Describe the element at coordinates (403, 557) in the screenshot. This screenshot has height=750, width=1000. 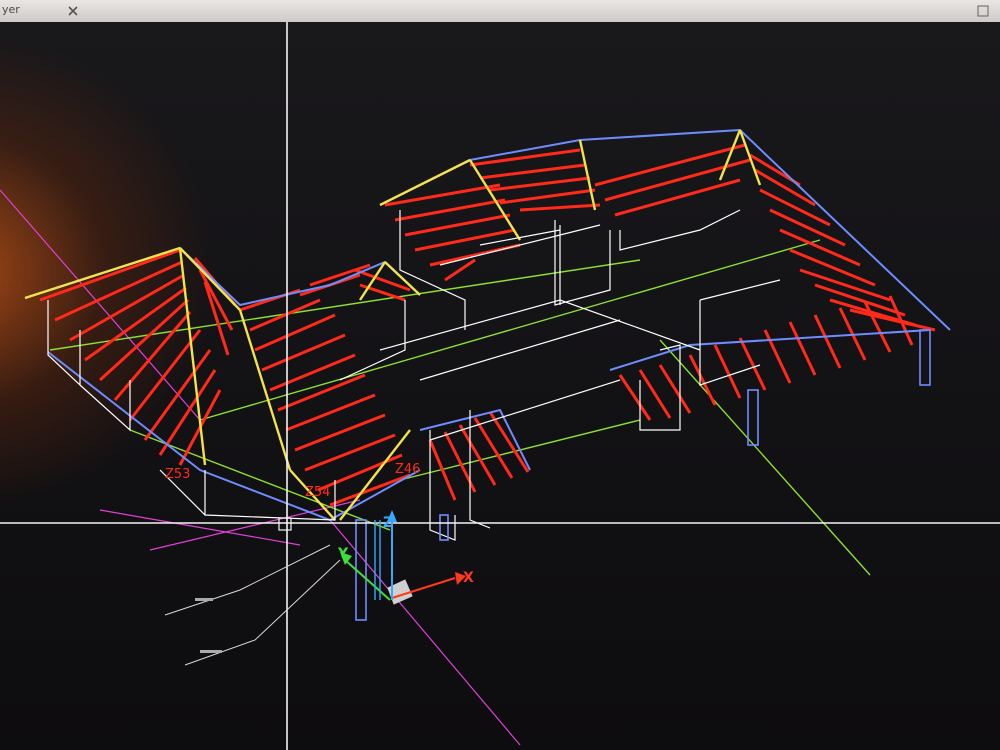
I see `move-gizmo-icon` at that location.